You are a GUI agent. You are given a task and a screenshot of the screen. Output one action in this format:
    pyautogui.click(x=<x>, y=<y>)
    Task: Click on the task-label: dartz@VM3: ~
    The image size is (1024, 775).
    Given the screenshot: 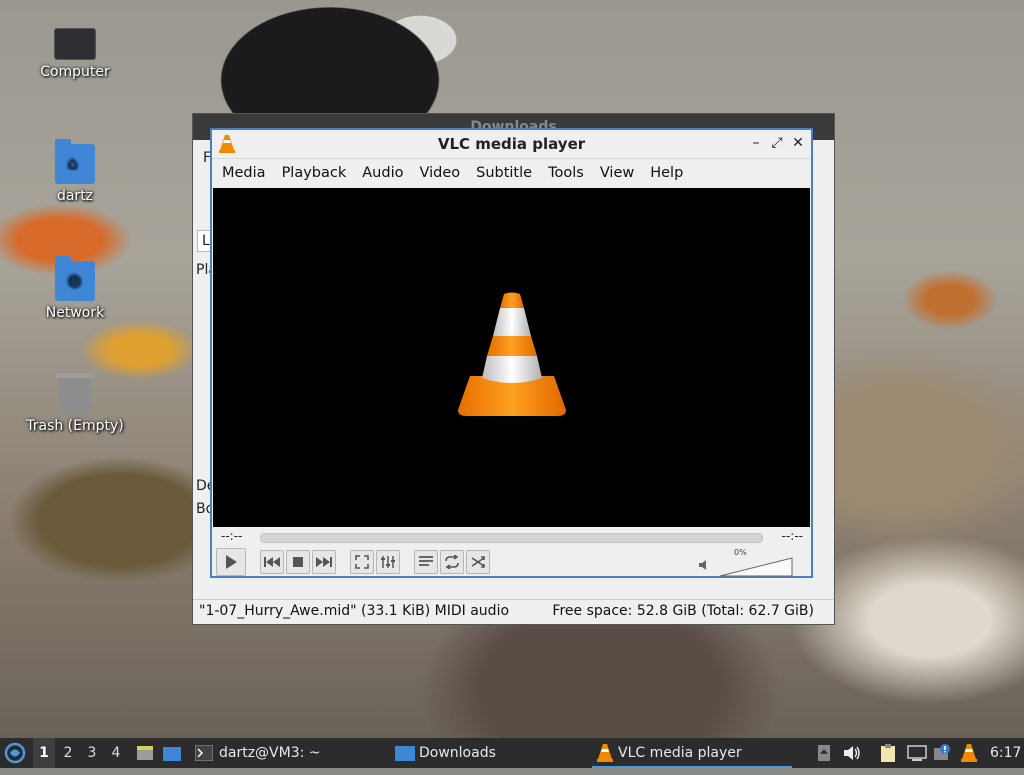 What is the action you would take?
    pyautogui.click(x=270, y=753)
    